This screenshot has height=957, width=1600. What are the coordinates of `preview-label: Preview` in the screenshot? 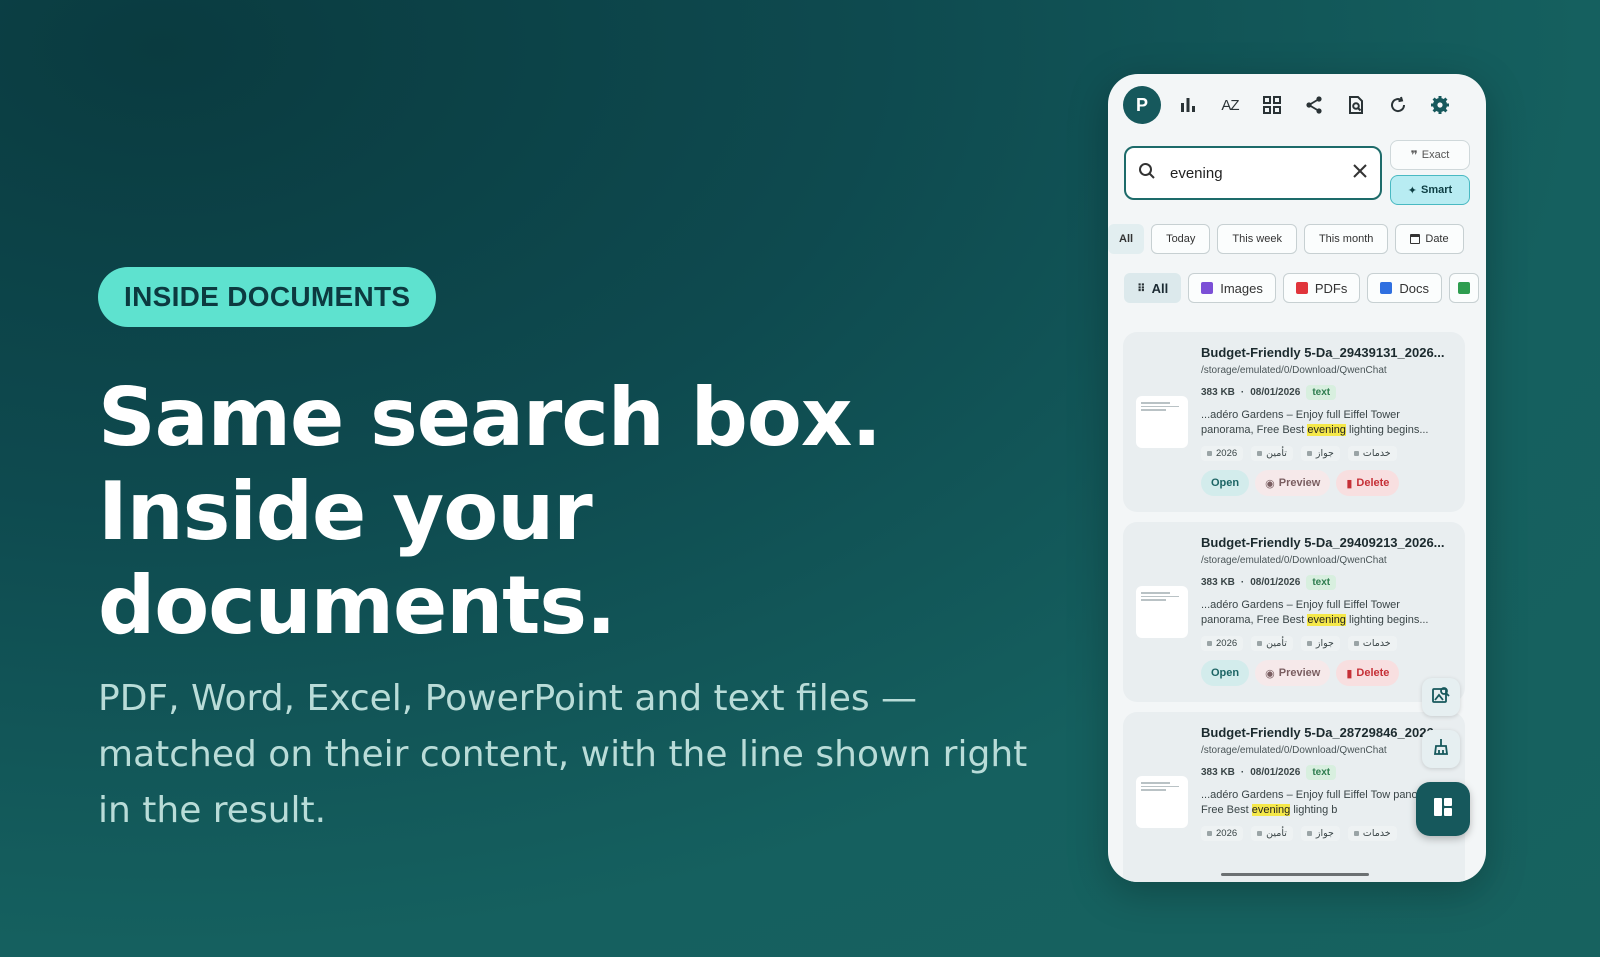 It's located at (1299, 483).